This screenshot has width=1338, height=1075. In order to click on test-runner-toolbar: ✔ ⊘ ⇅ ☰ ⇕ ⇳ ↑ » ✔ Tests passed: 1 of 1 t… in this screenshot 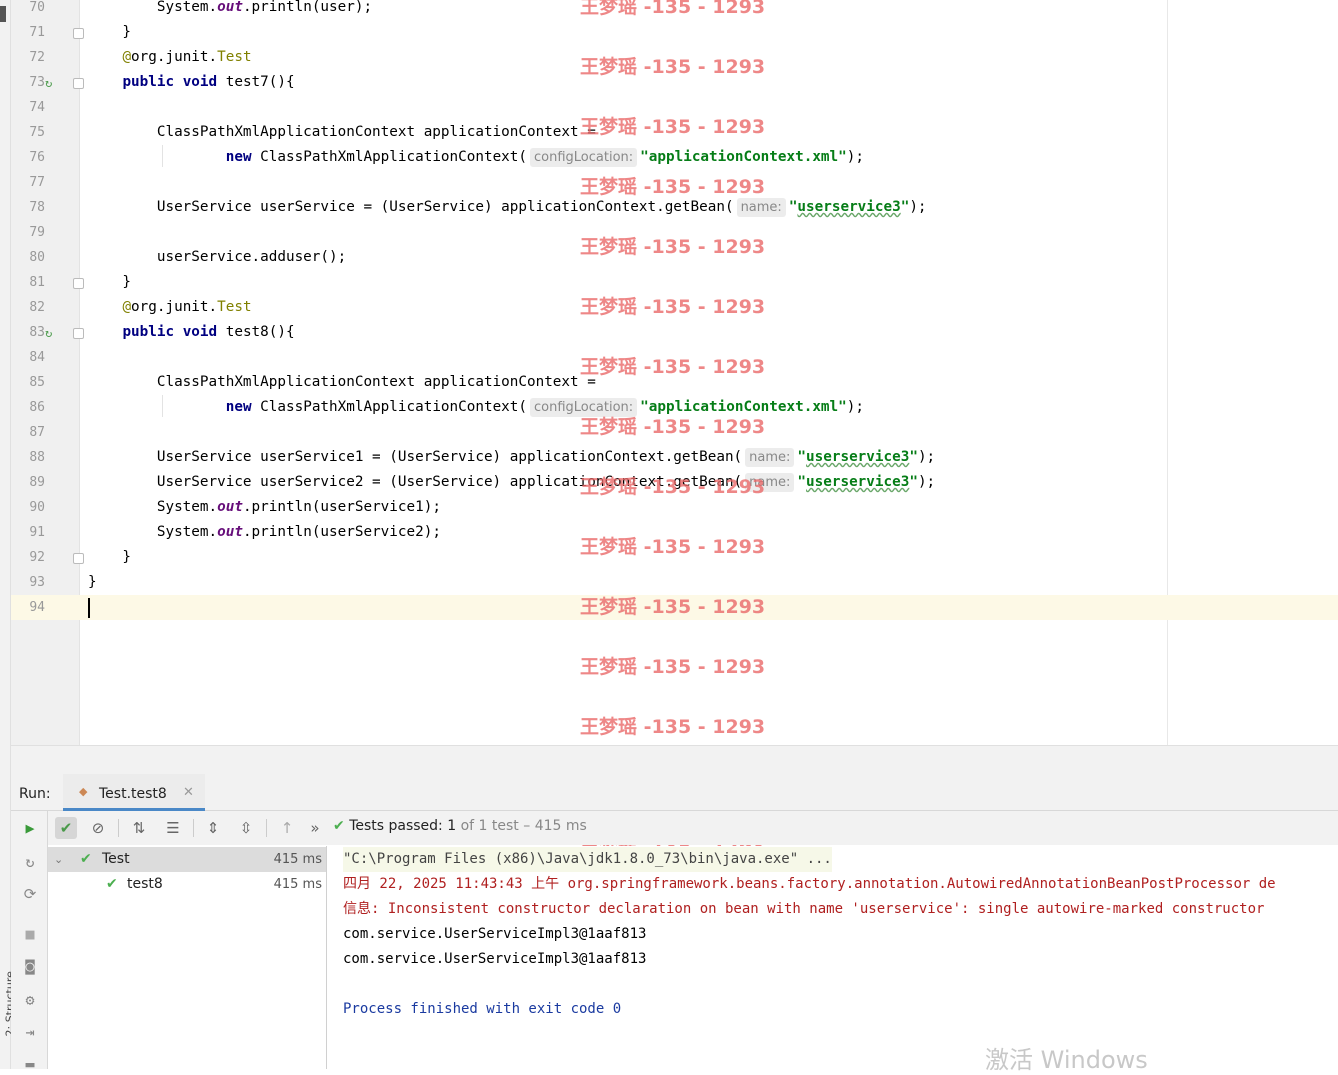, I will do `click(693, 828)`.